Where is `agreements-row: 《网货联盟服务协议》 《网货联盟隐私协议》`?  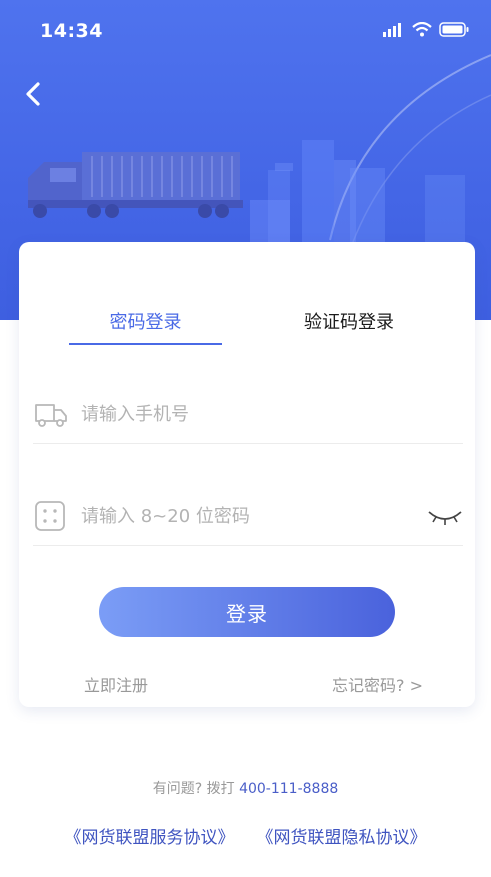
agreements-row: 《网货联盟服务协议》 《网货联盟隐私协议》 is located at coordinates (245, 835).